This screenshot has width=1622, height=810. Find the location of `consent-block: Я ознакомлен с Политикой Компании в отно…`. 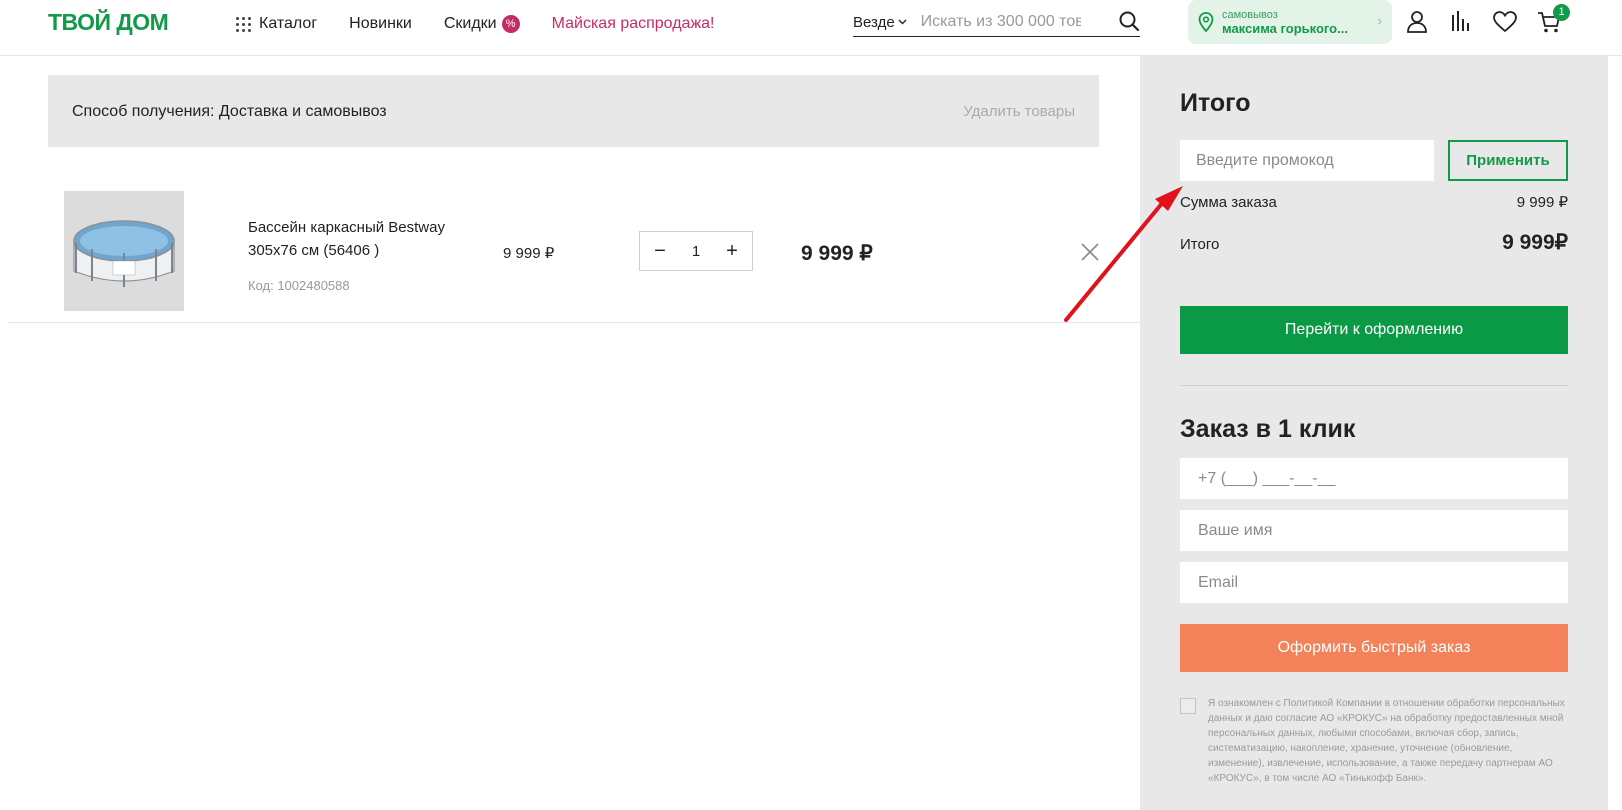

consent-block: Я ознакомлен с Политикой Компании в отно… is located at coordinates (1374, 741).